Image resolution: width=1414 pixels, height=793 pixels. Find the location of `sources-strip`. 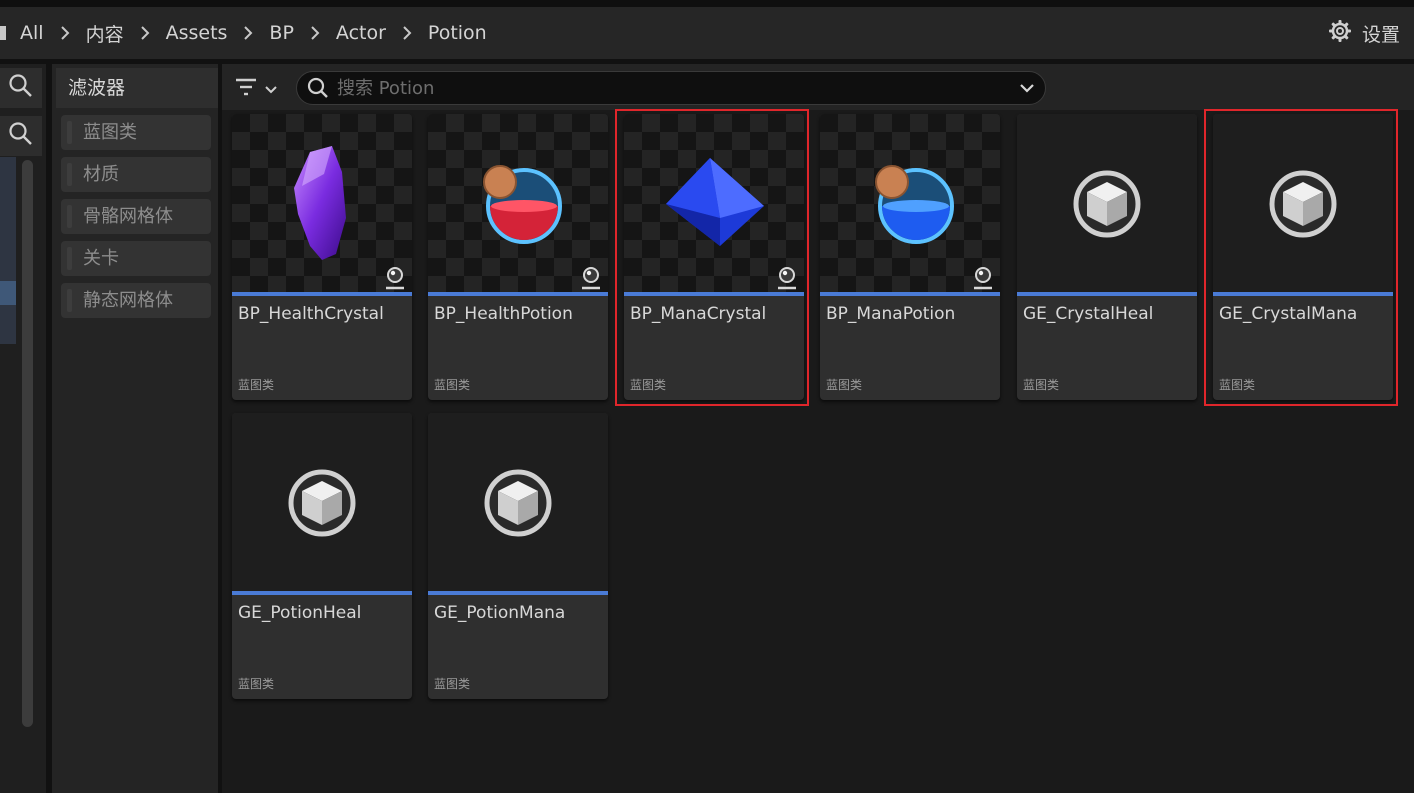

sources-strip is located at coordinates (23, 428).